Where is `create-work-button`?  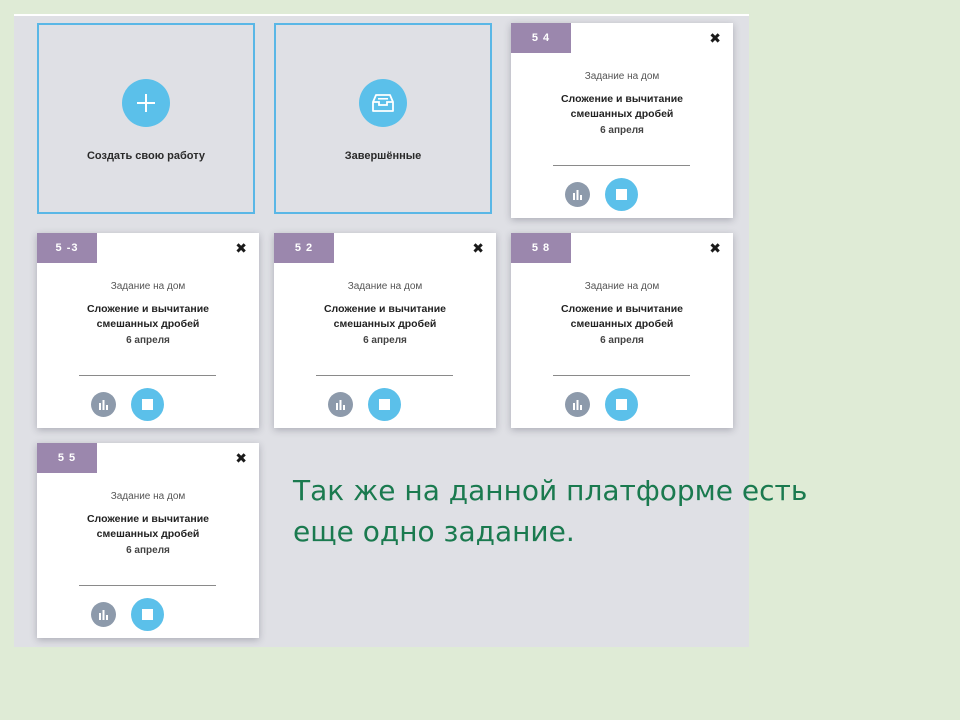
create-work-button is located at coordinates (146, 103).